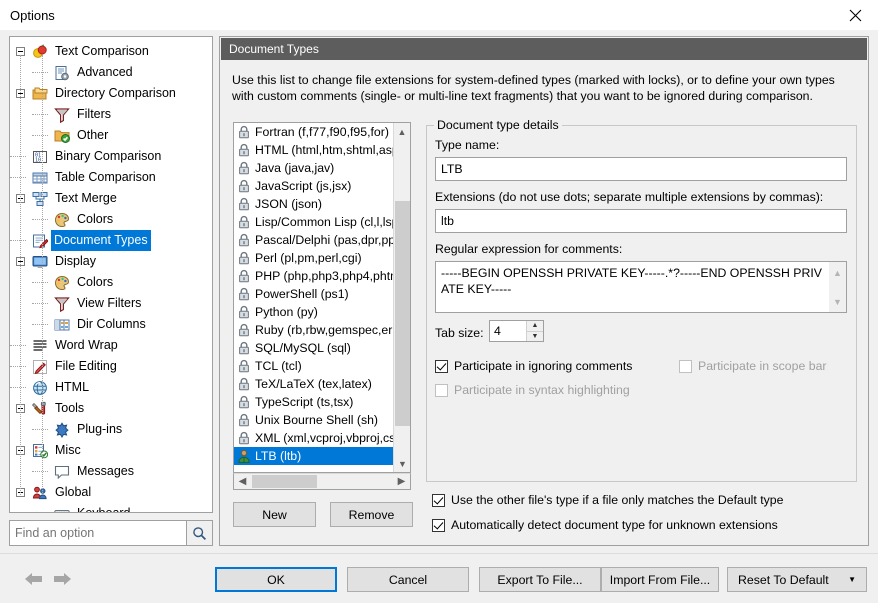 This screenshot has height=603, width=878. Describe the element at coordinates (314, 420) in the screenshot. I see `list-item: Unix Bourne Shell (sh)` at that location.